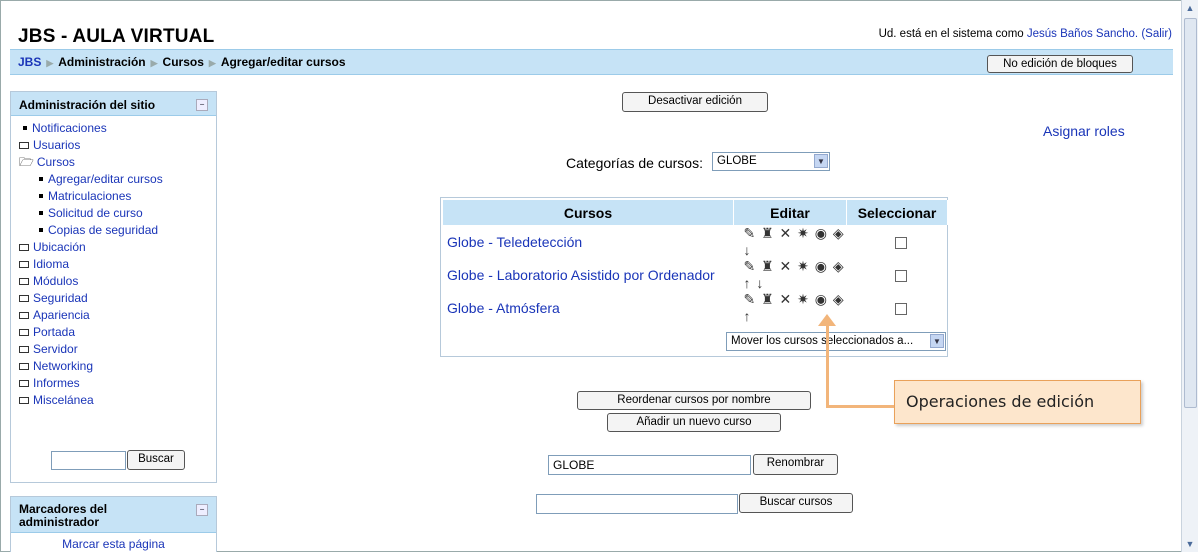 This screenshot has height=552, width=1198. What do you see at coordinates (95, 213) in the screenshot?
I see `admin-tree-link: Solicitud de curso` at bounding box center [95, 213].